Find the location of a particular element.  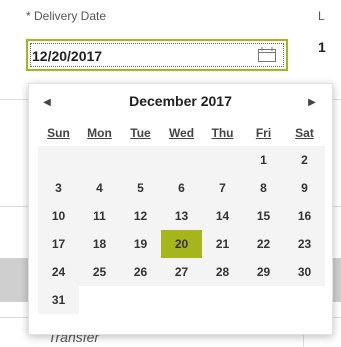

calendar-day: 24 is located at coordinates (58, 272).